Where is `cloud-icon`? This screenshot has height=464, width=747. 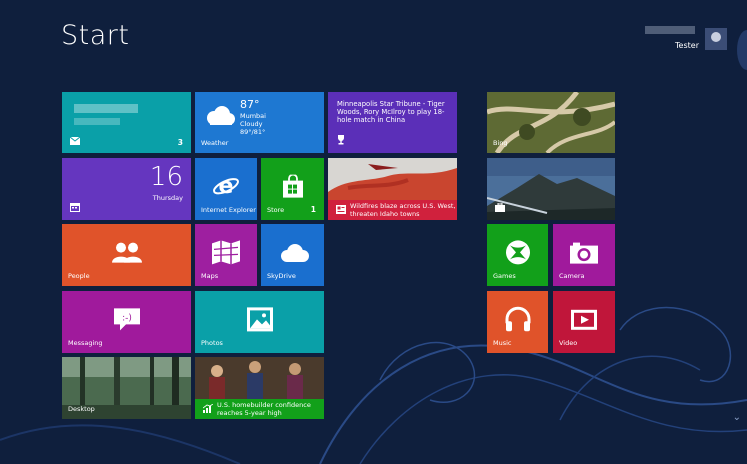
cloud-icon is located at coordinates (221, 115).